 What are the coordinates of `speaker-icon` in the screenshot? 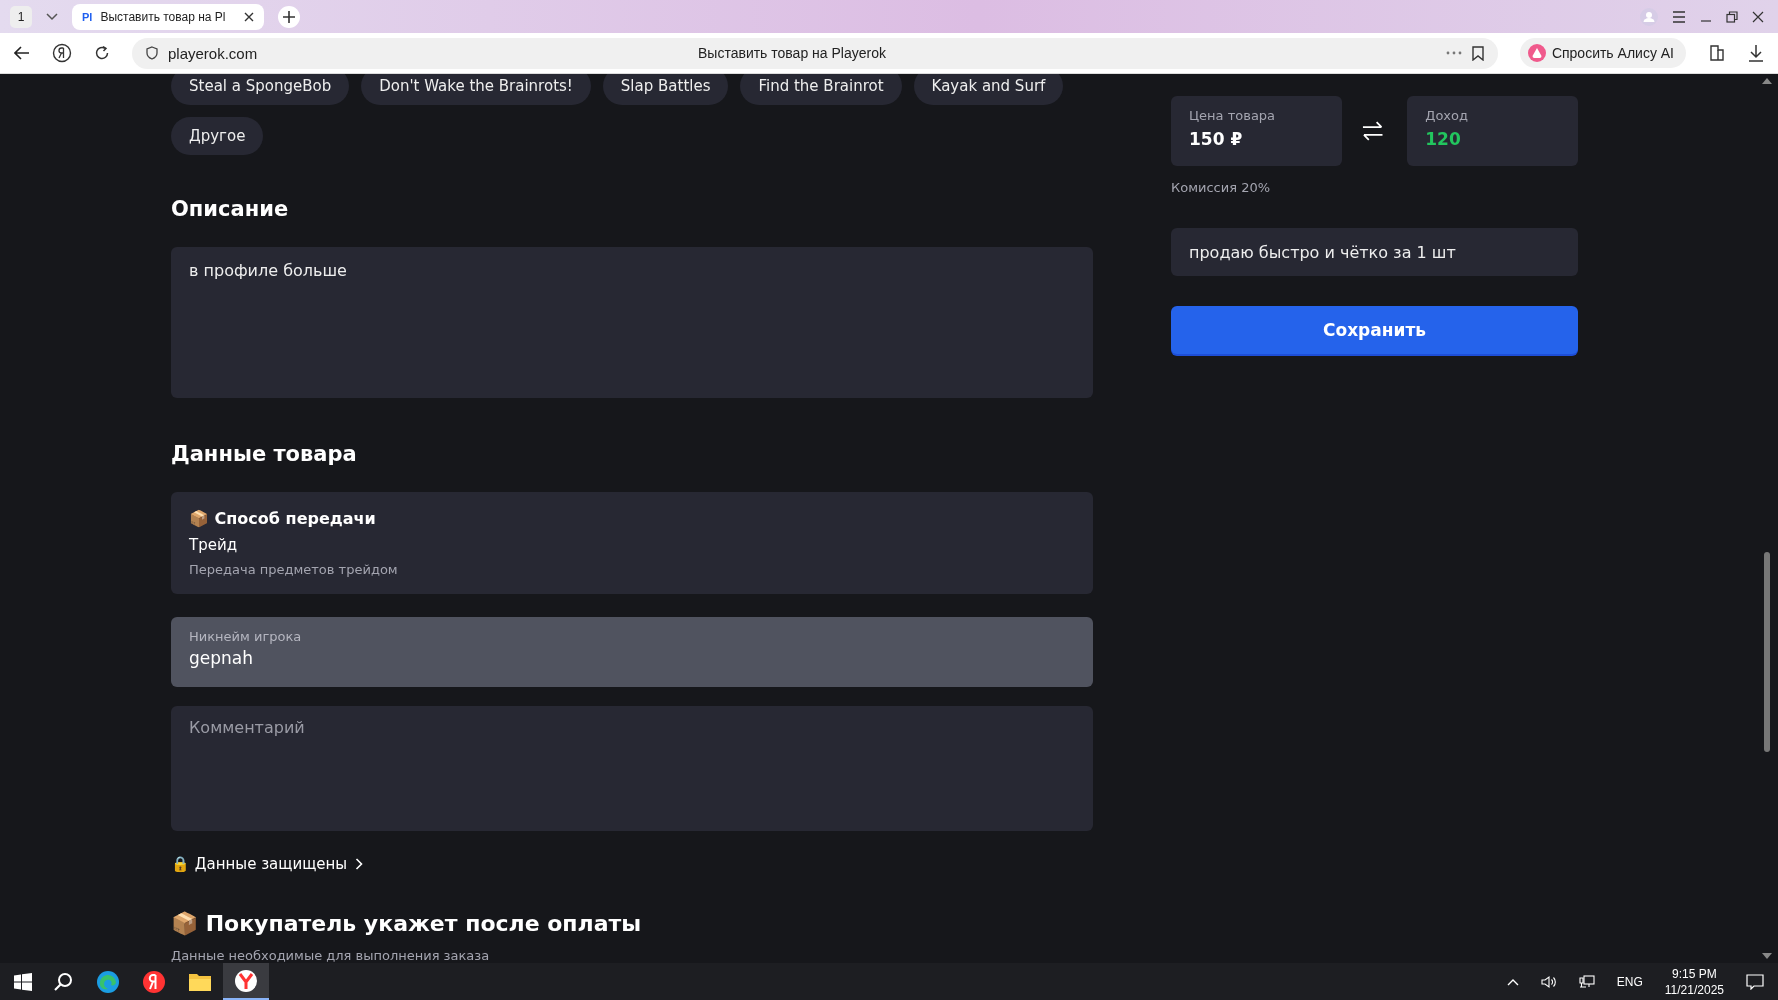 It's located at (1548, 981).